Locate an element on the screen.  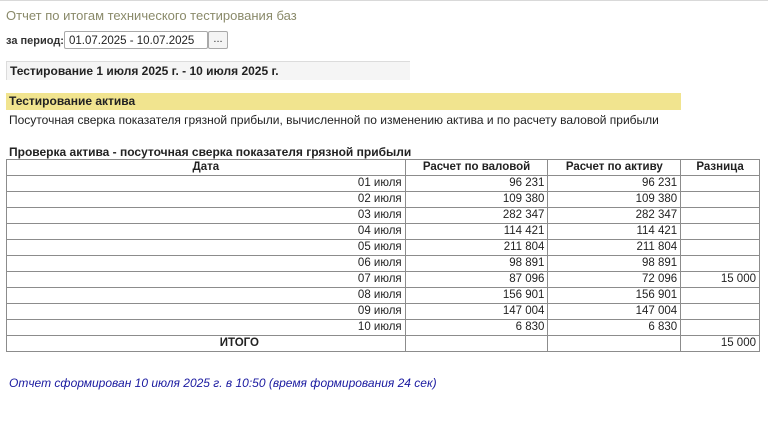
cell-asset: 98 891 is located at coordinates (614, 263).